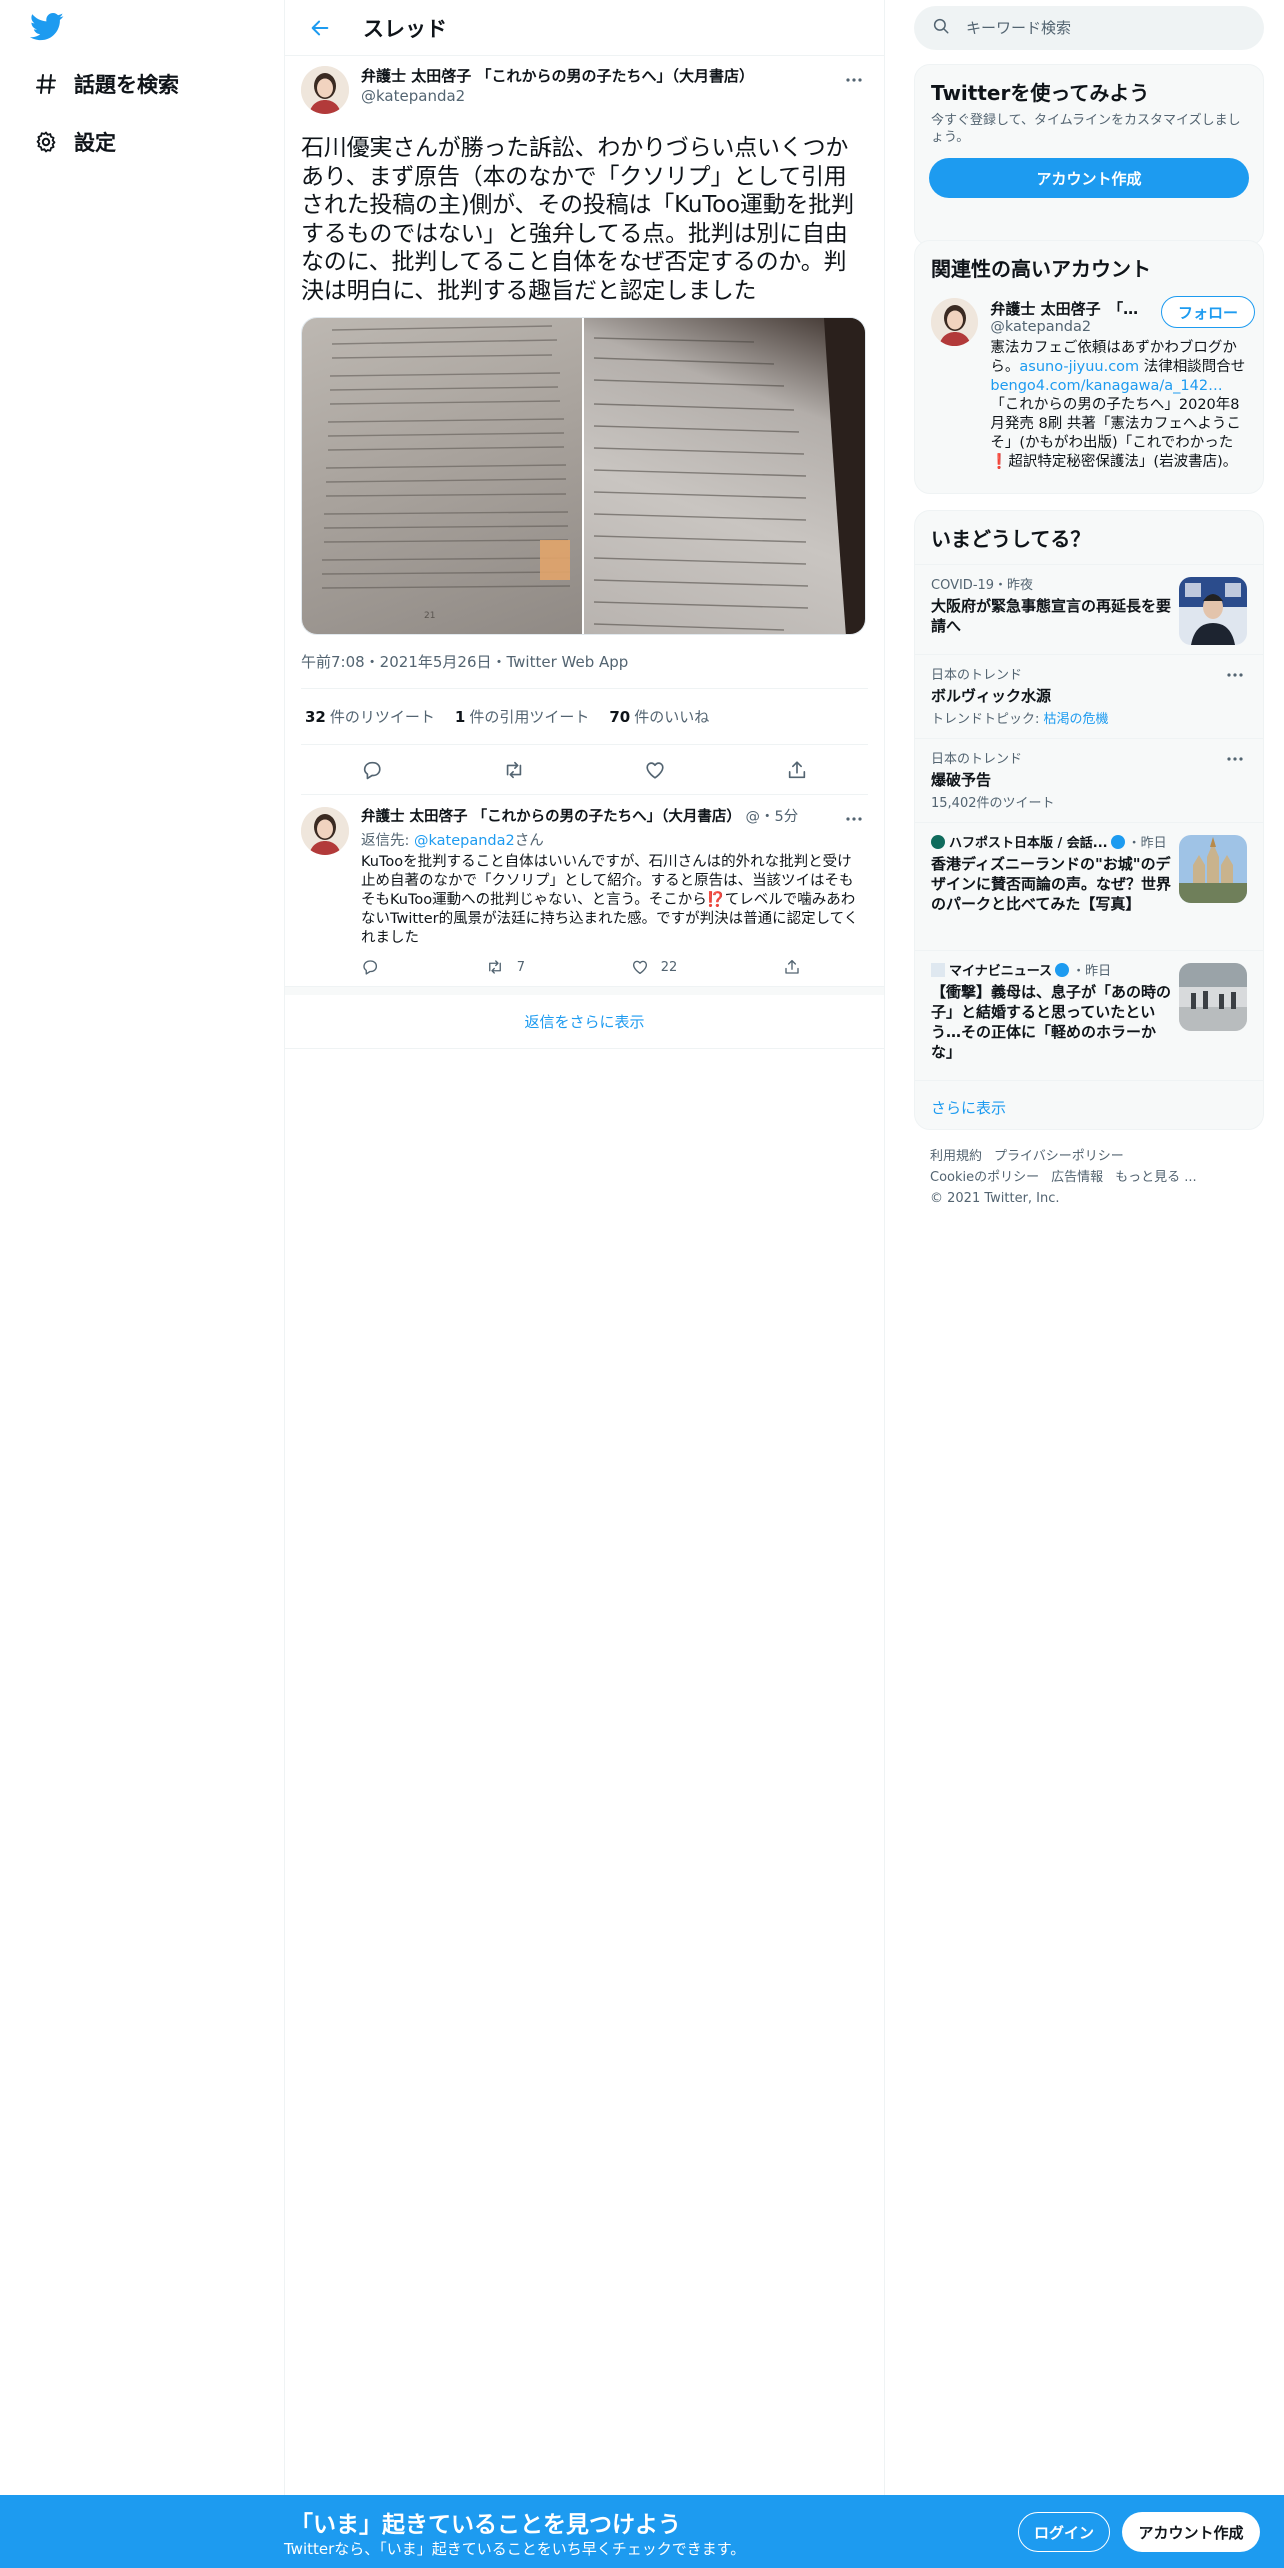 The width and height of the screenshot is (1284, 2568). Describe the element at coordinates (993, 803) in the screenshot. I see `trend-subtitle: 15,402件のツイート` at that location.